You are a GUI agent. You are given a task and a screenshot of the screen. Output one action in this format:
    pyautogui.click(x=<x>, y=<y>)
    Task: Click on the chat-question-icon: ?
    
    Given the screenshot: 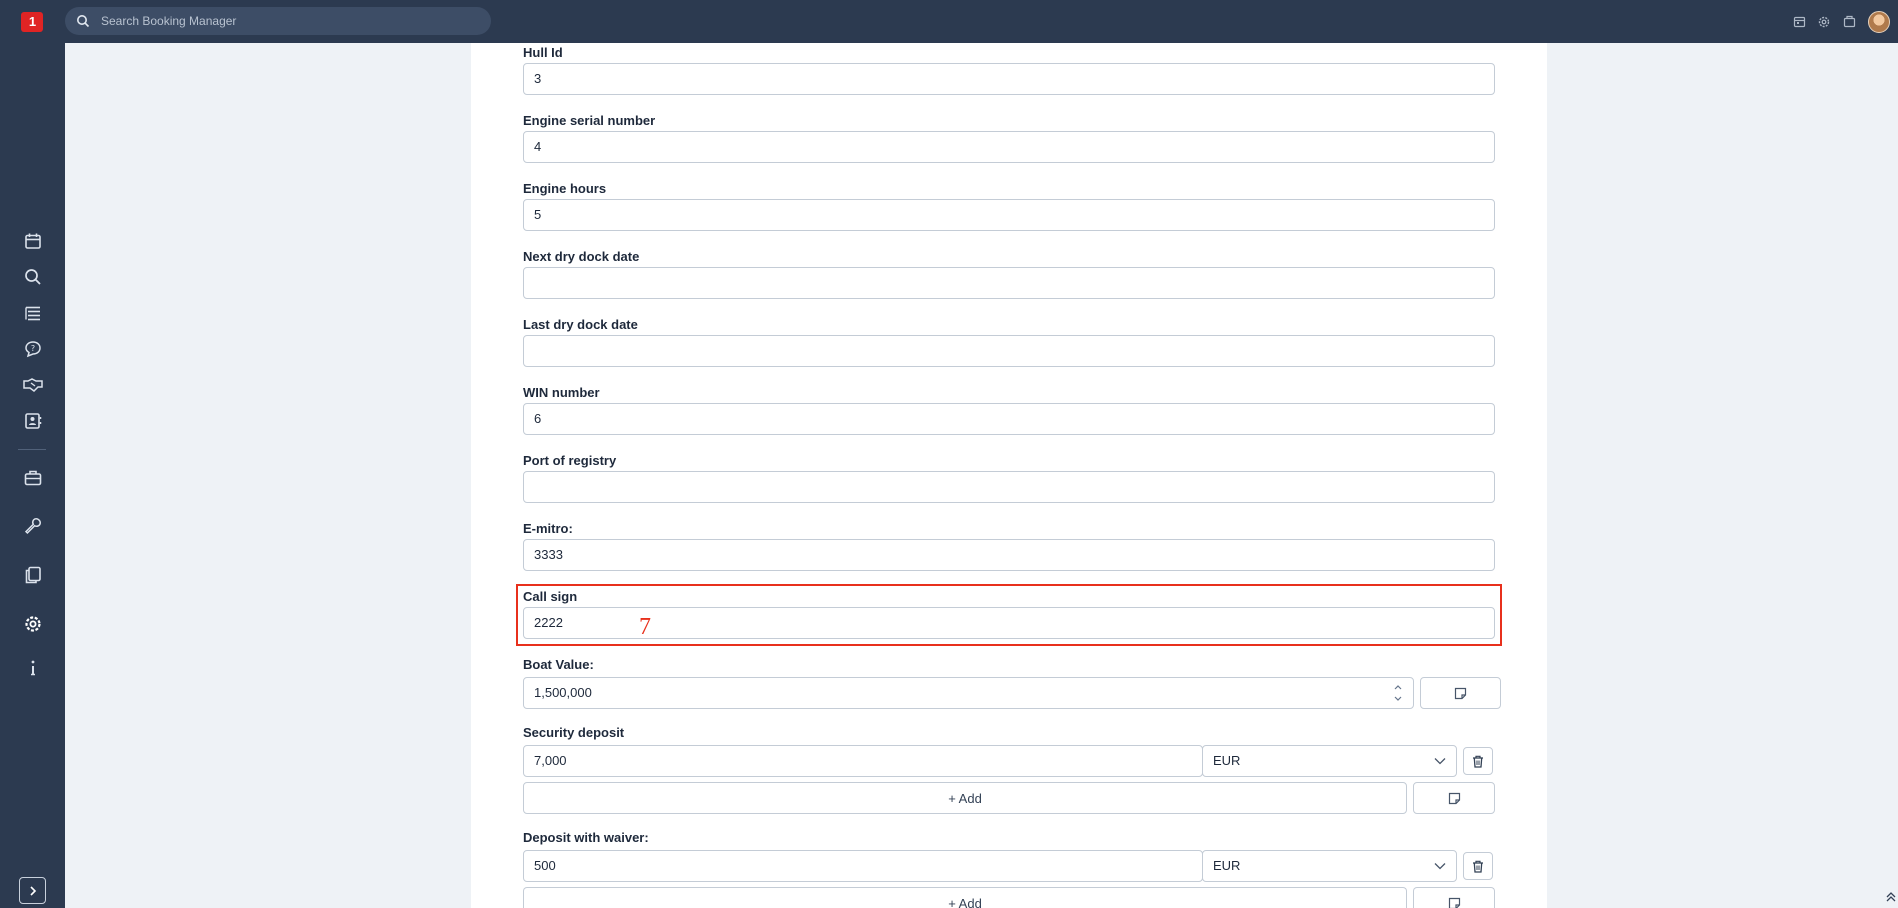 What is the action you would take?
    pyautogui.click(x=33, y=349)
    